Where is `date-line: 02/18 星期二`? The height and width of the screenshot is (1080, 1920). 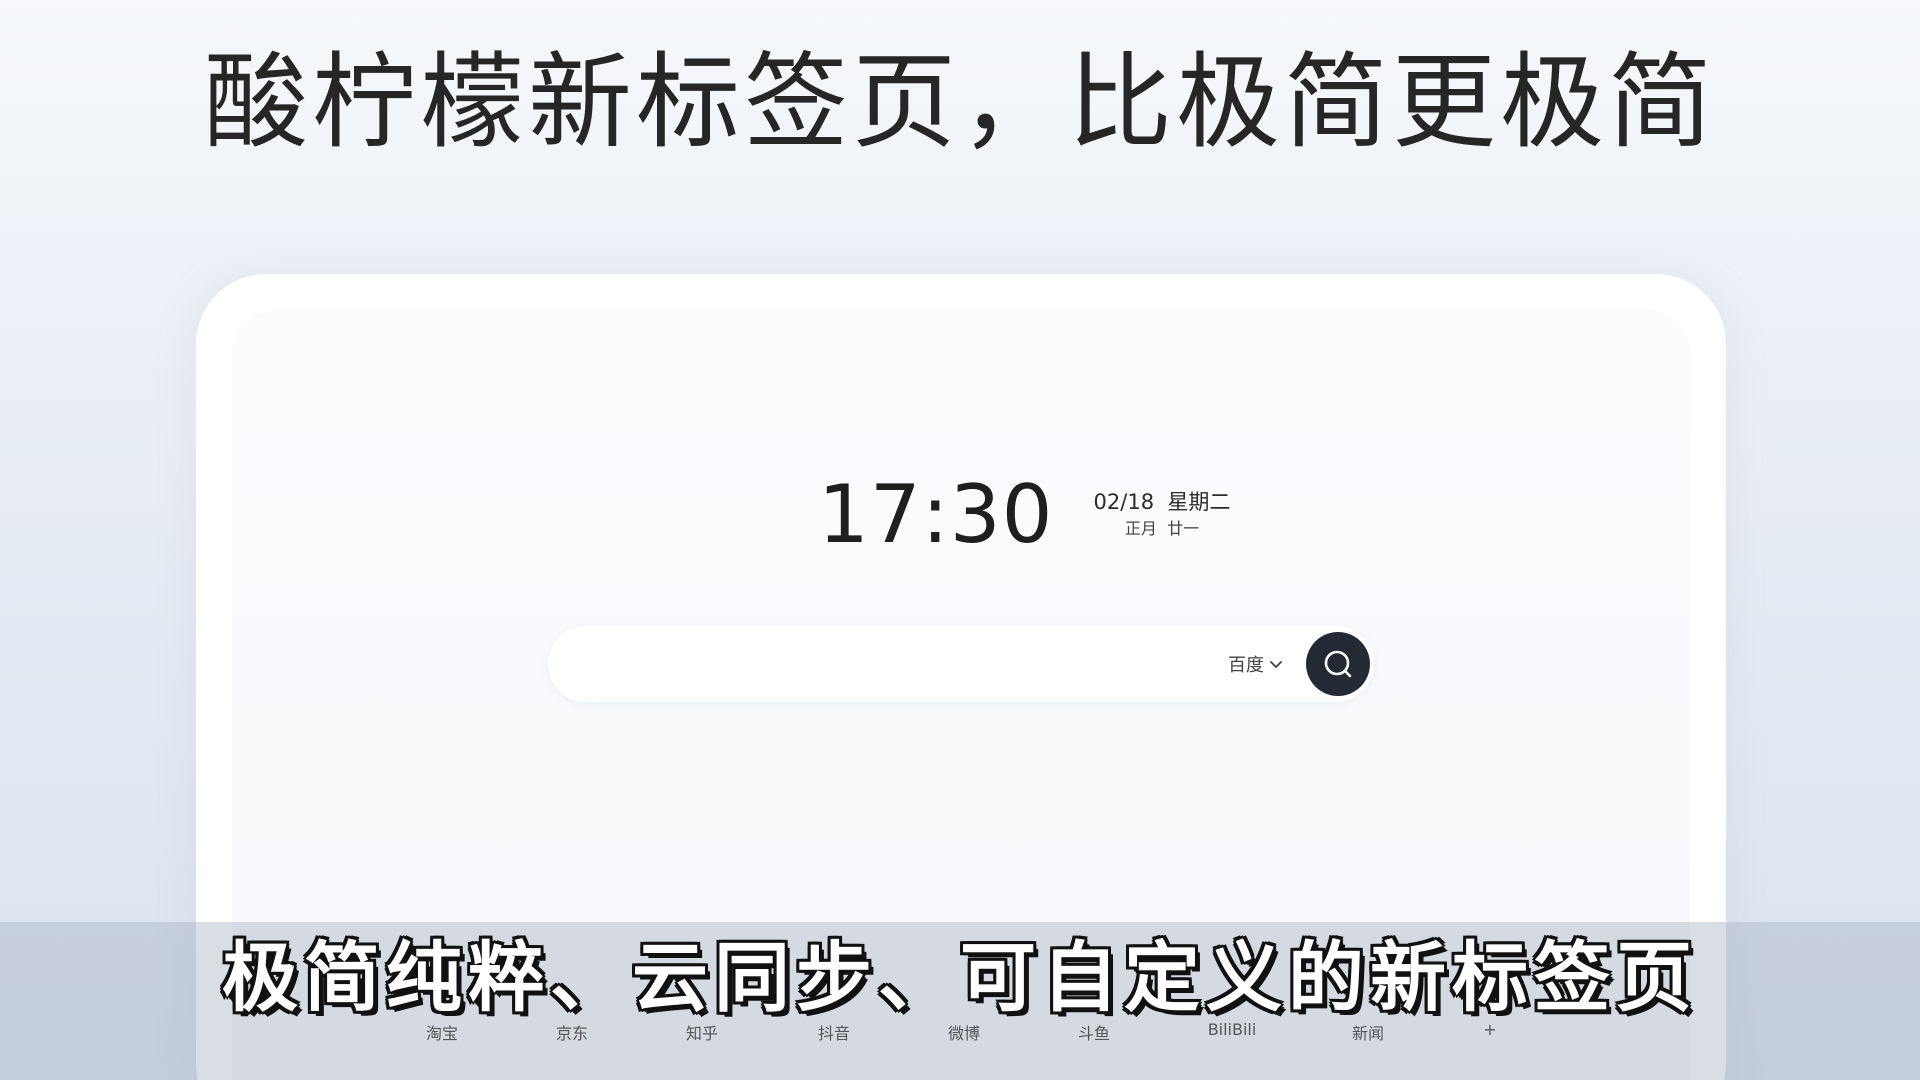
date-line: 02/18 星期二 is located at coordinates (1162, 502).